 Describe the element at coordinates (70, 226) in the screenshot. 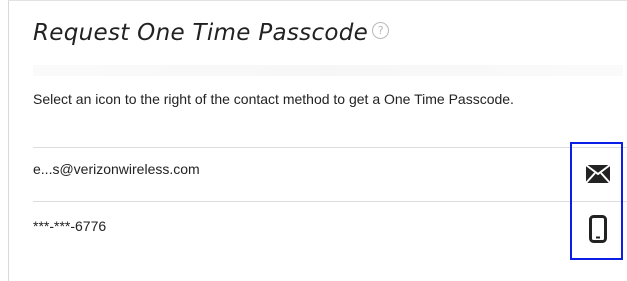

I see `contact-phone-label: ***-***-6776` at that location.